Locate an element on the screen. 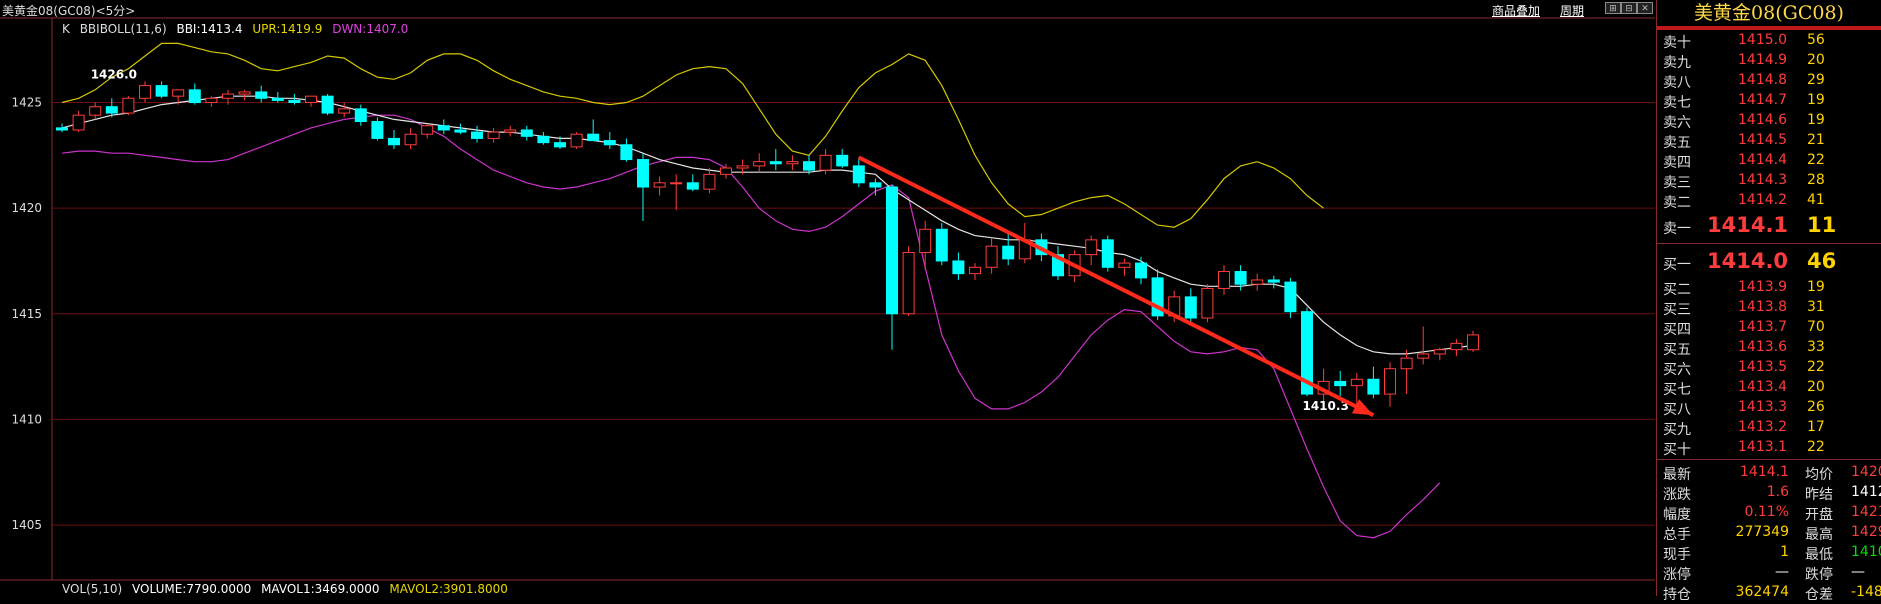  divider is located at coordinates (1769, 243).